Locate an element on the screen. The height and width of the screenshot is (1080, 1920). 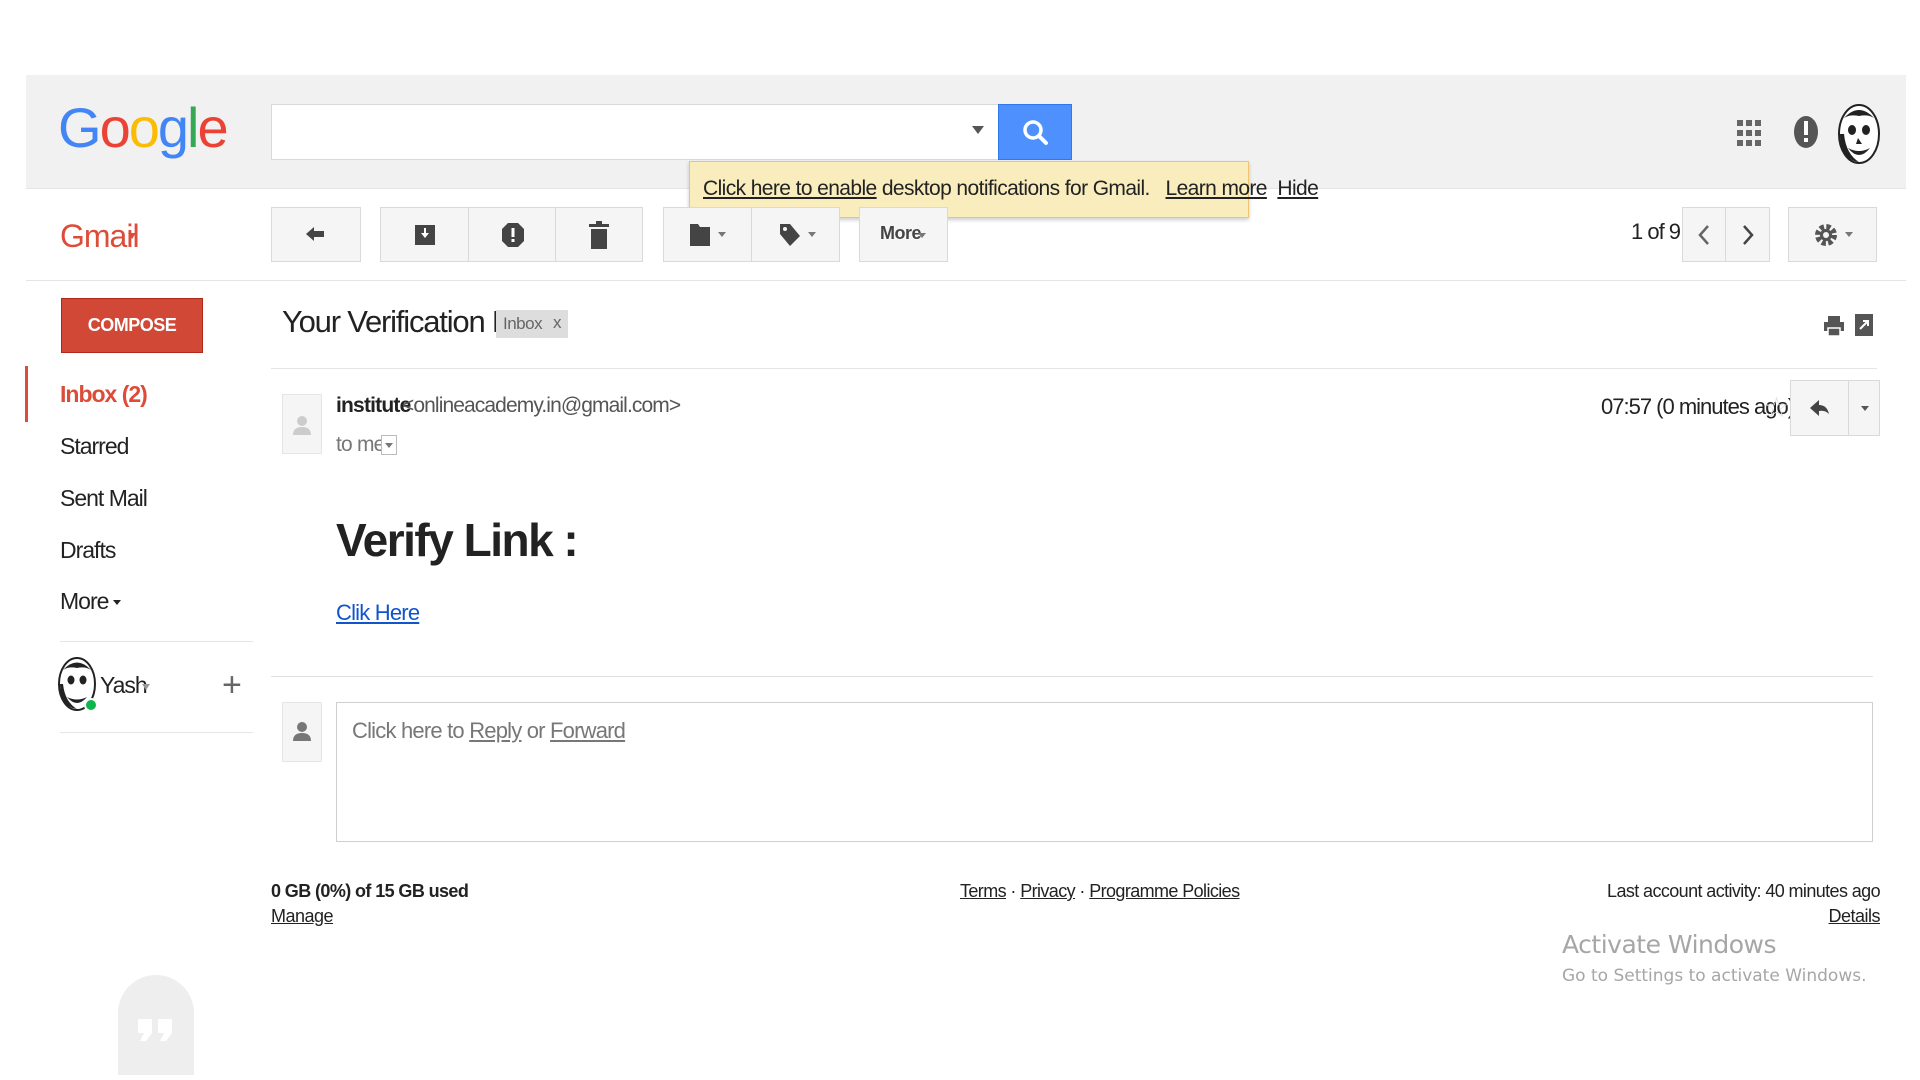
delete-icon is located at coordinates (599, 235).